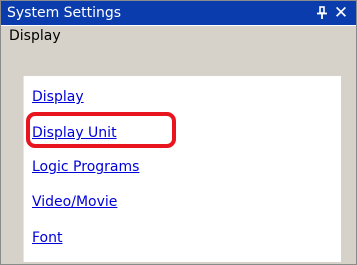 This screenshot has width=357, height=265. I want to click on close-icon: ✕, so click(341, 13).